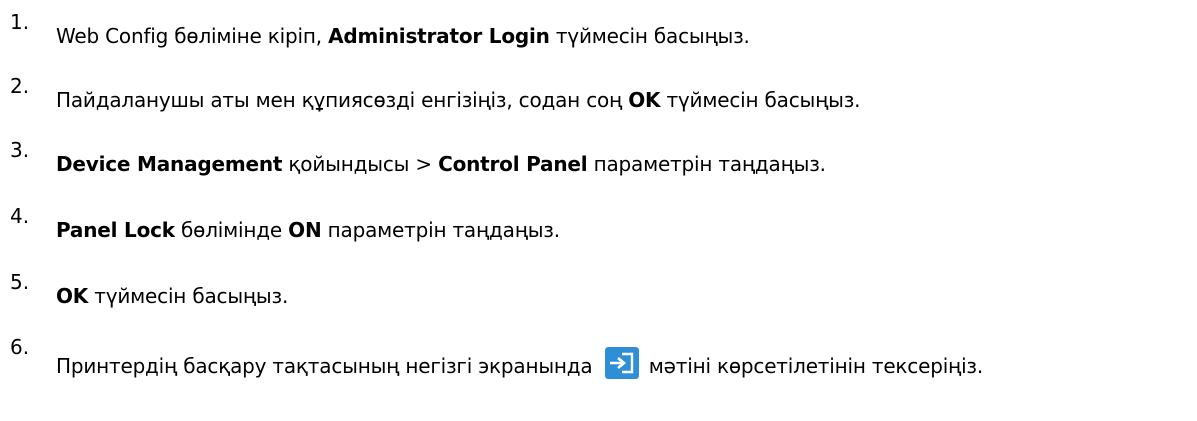  I want to click on step-number: 2., so click(20, 86).